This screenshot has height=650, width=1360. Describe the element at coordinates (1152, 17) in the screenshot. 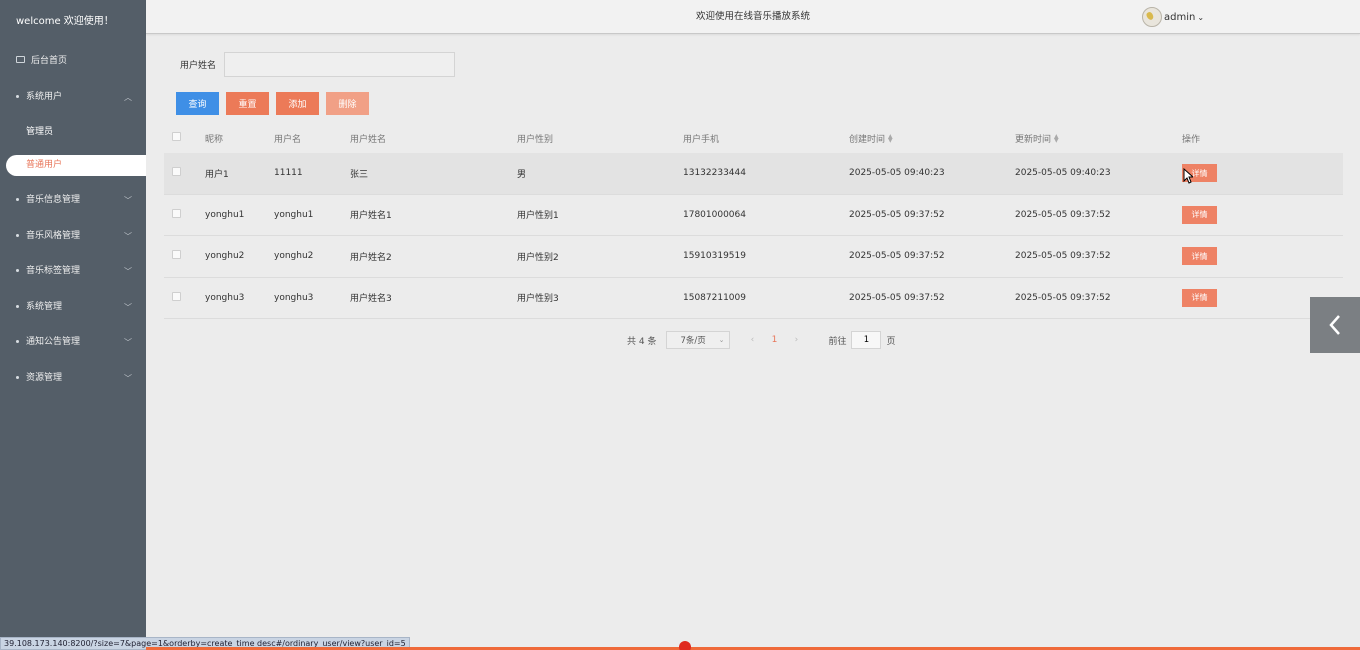

I see `avatar` at that location.